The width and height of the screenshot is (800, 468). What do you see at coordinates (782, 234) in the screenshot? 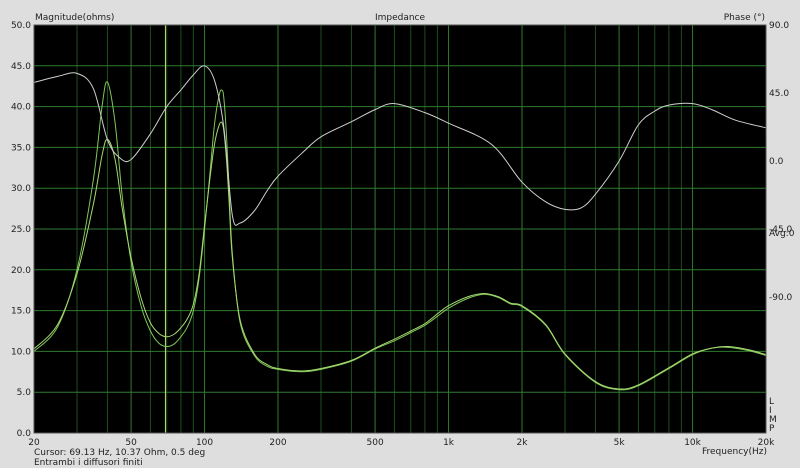
I see `avg-readout: Avg:0` at bounding box center [782, 234].